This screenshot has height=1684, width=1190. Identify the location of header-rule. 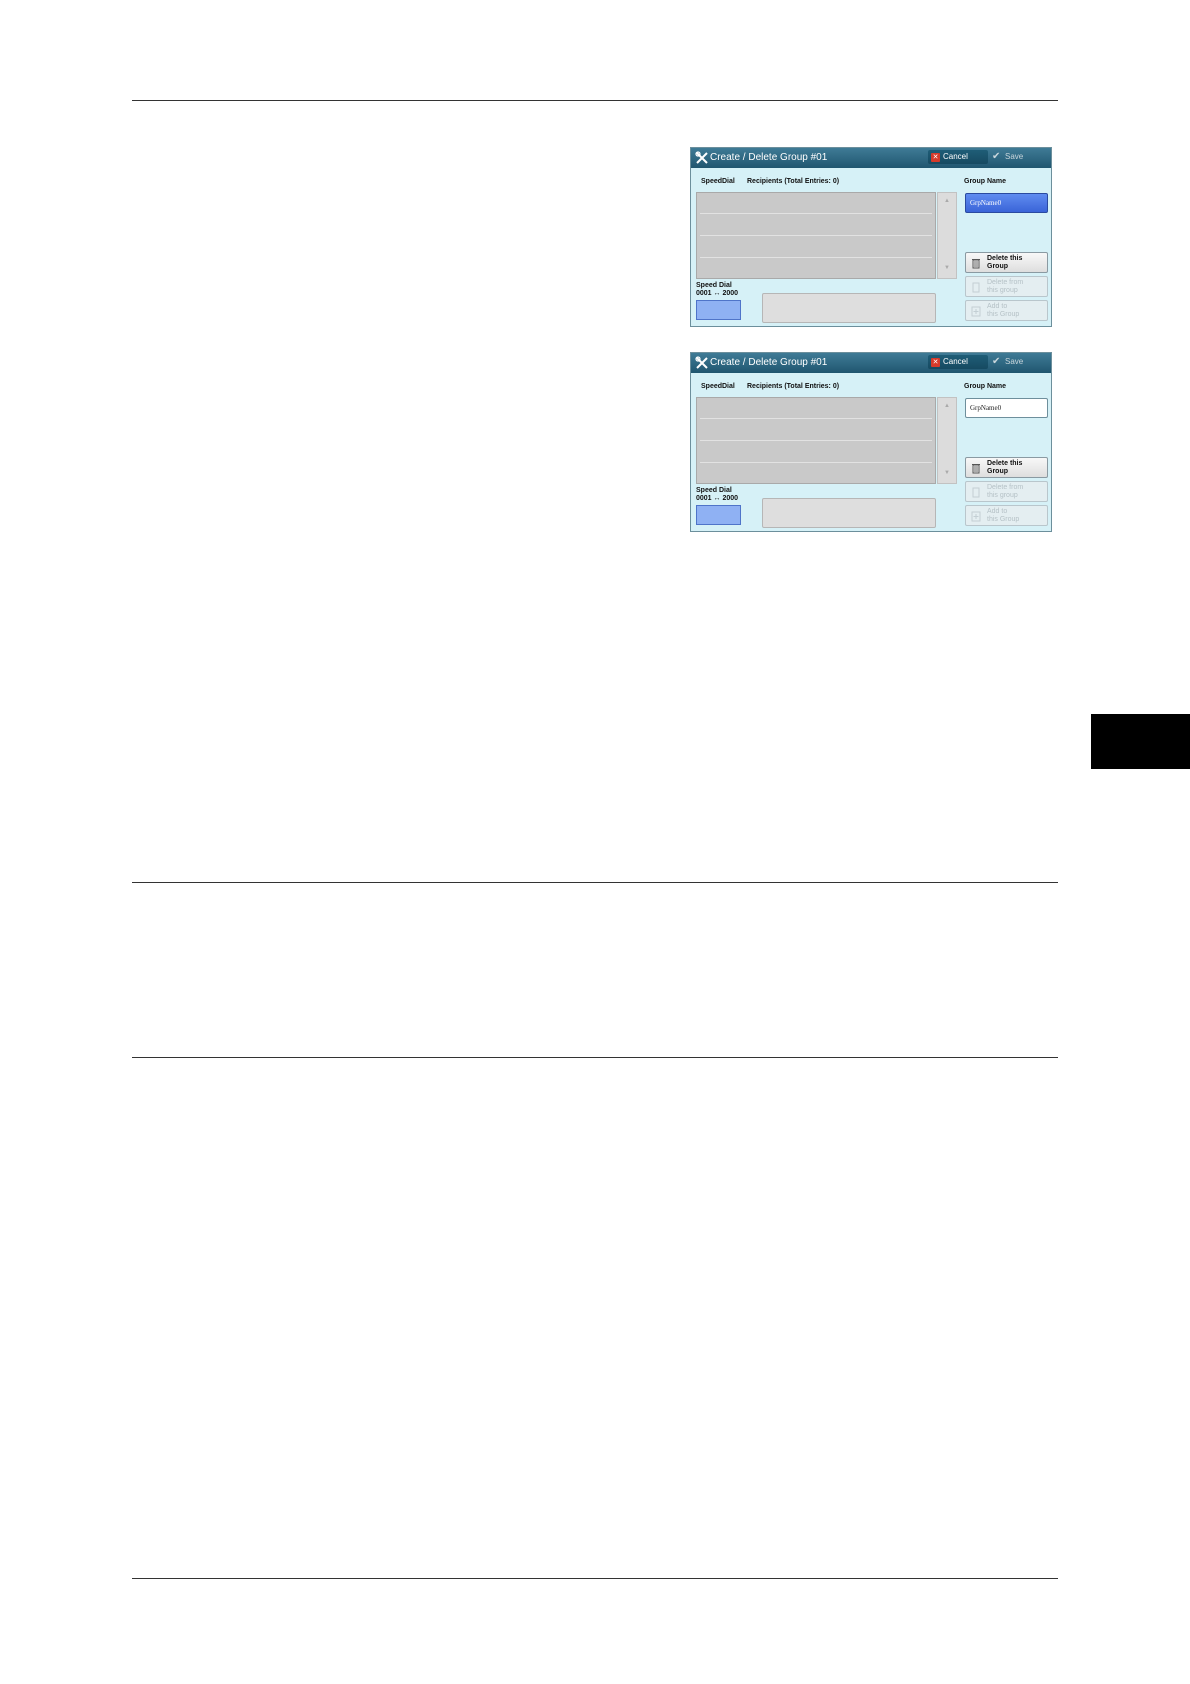
(595, 100).